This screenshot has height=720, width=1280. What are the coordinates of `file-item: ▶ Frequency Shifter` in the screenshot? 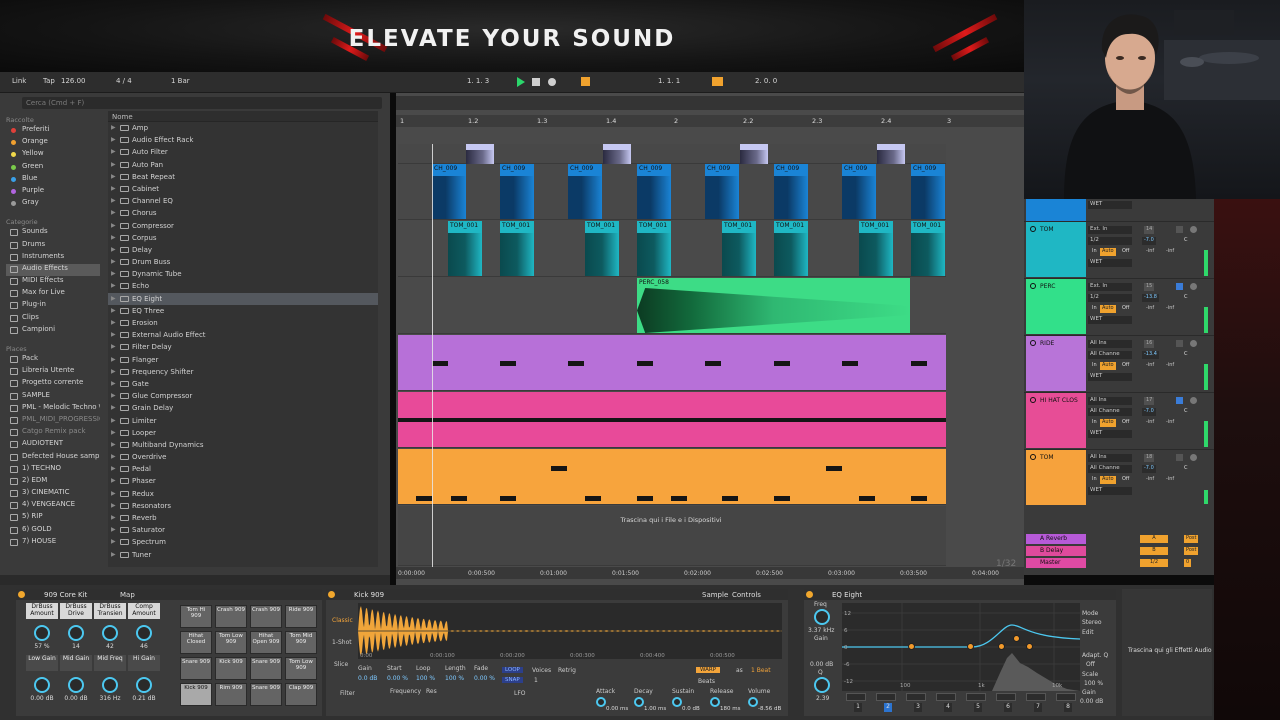 It's located at (243, 372).